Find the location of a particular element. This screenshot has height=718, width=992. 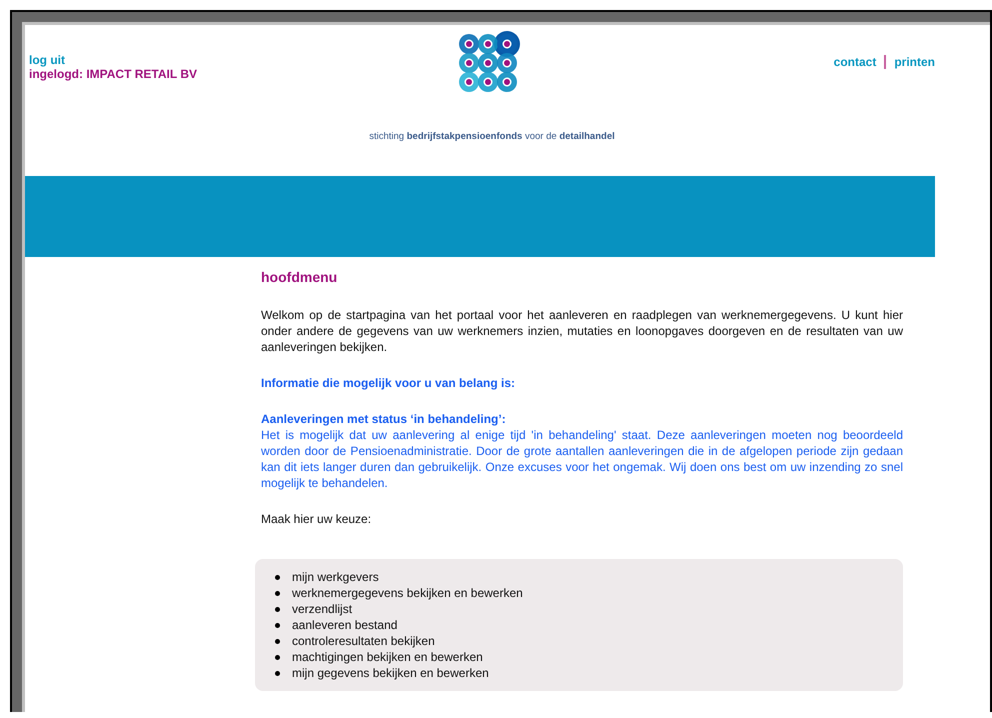

menu-link: controleresultaten bekijken is located at coordinates (363, 641).